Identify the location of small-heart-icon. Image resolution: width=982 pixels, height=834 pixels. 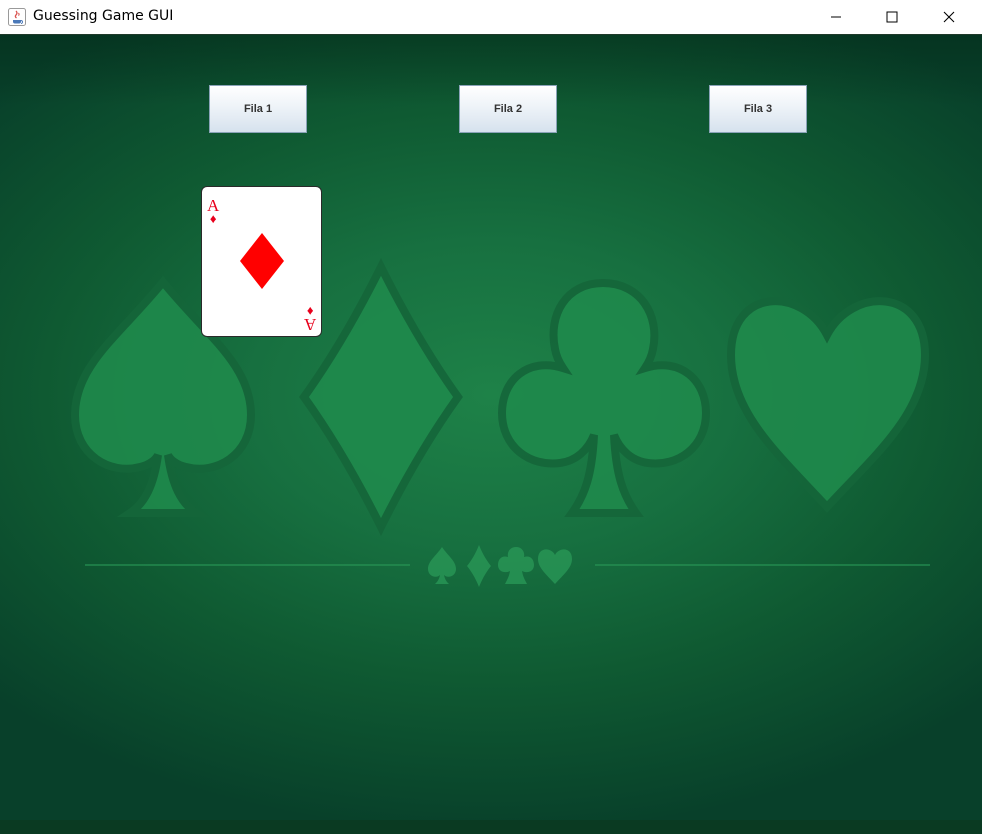
(555, 566).